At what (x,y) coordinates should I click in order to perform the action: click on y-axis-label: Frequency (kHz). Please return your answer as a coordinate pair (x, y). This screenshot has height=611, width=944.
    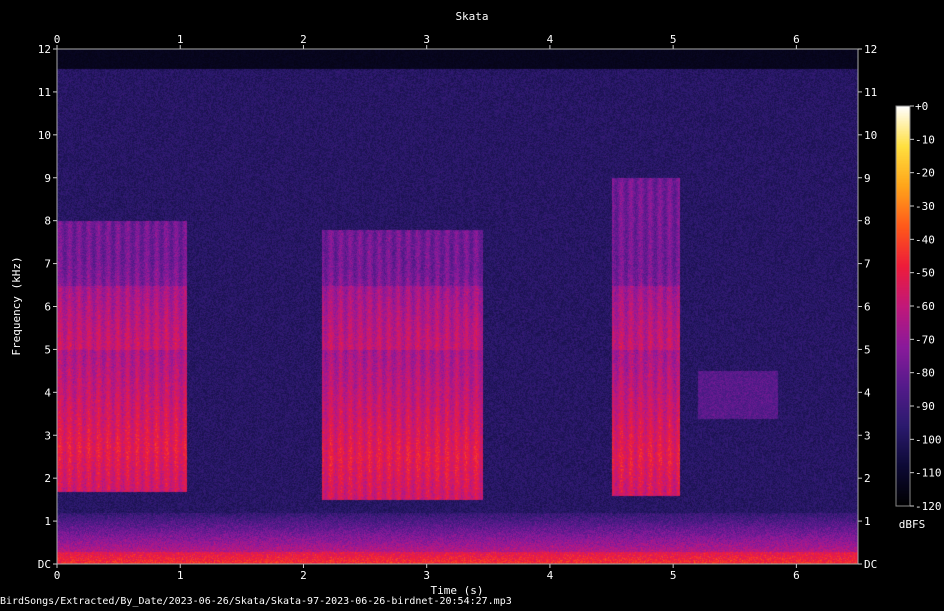
    Looking at the image, I should click on (16, 305).